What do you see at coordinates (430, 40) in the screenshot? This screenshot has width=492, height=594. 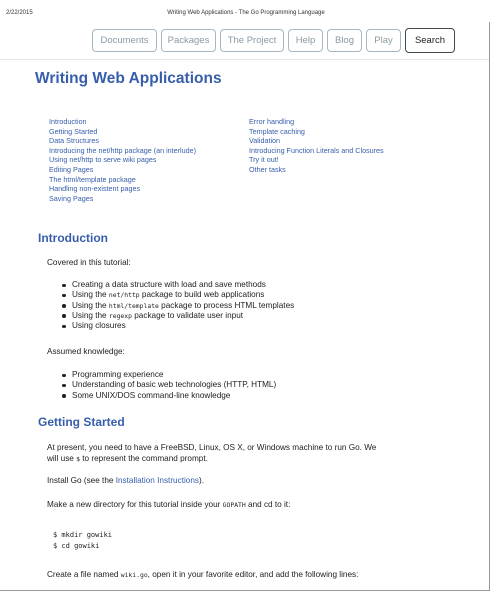 I see `search-button: Search` at bounding box center [430, 40].